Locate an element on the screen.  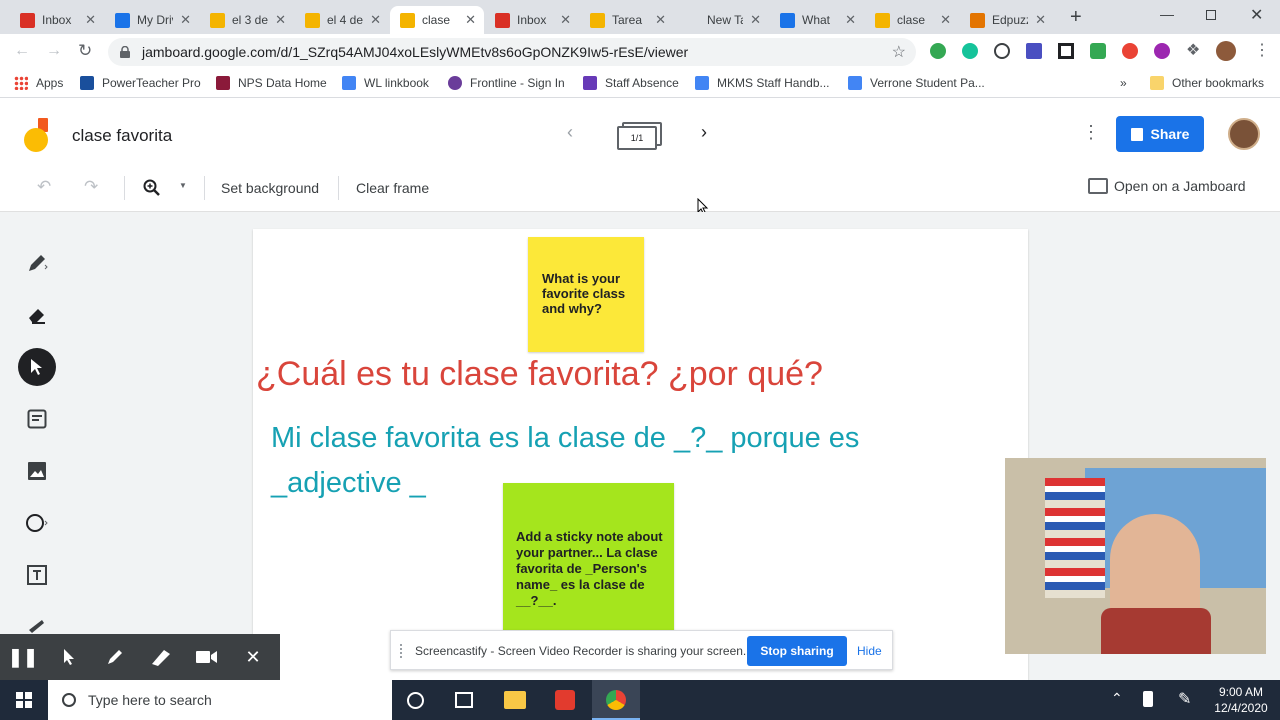
browser-tab: New Tab ✕ is located at coordinates (722, 20).